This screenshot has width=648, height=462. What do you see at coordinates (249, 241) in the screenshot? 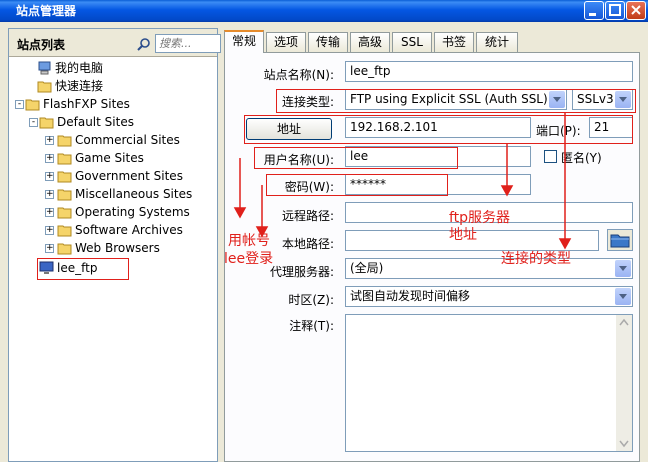
I see `annotation-login-line1: 用帐号` at bounding box center [249, 241].